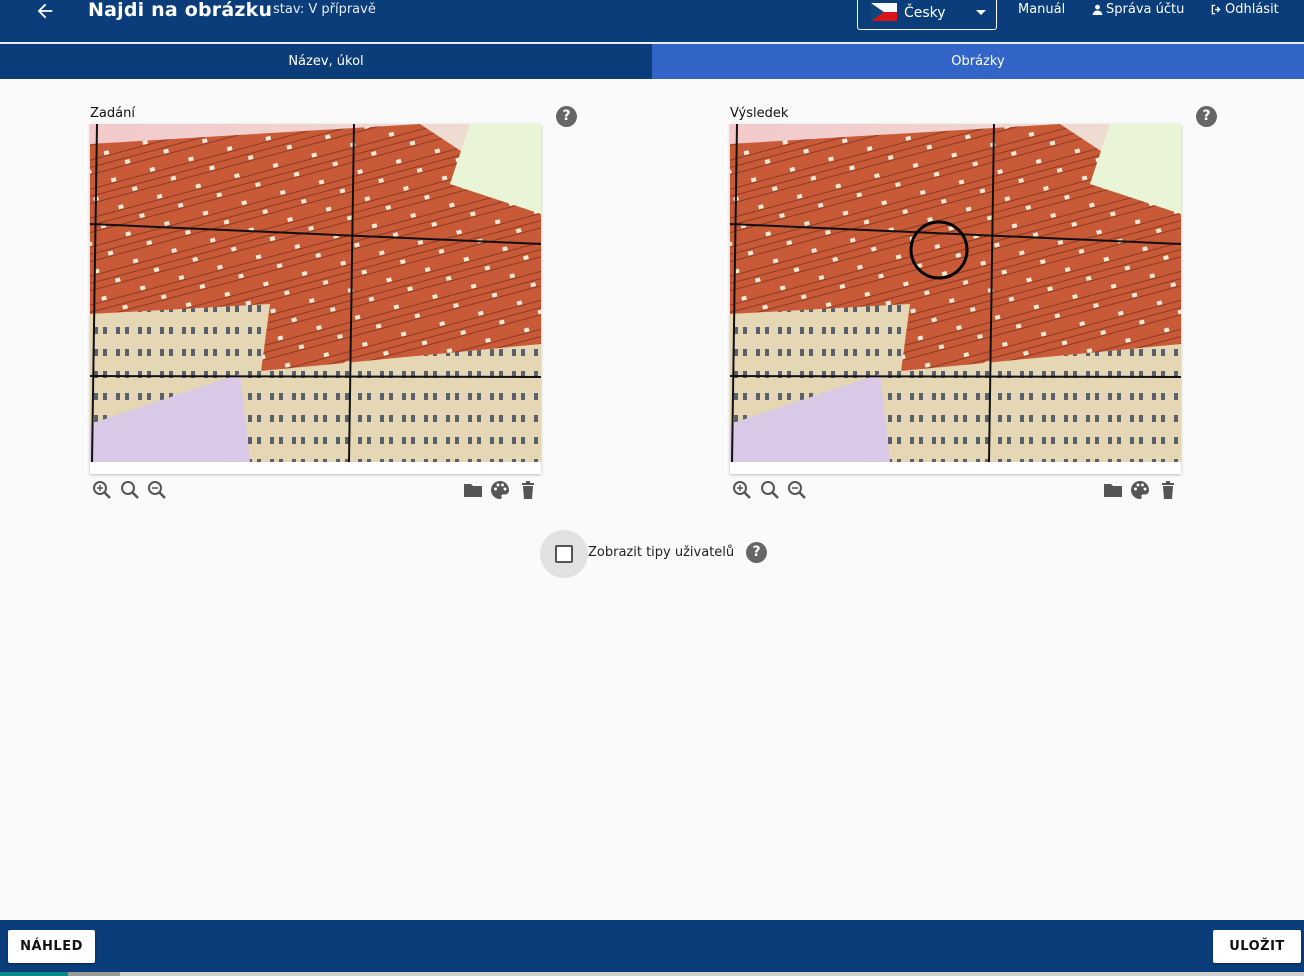  What do you see at coordinates (652, 948) in the screenshot?
I see `footer-bar` at bounding box center [652, 948].